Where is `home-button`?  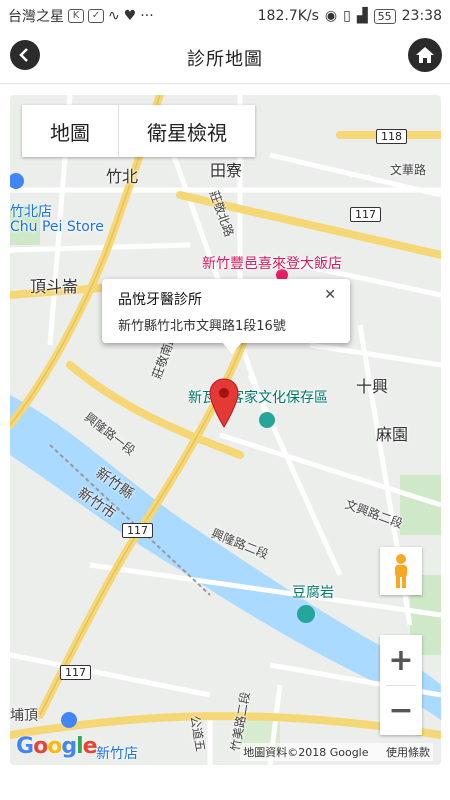
home-button is located at coordinates (425, 55).